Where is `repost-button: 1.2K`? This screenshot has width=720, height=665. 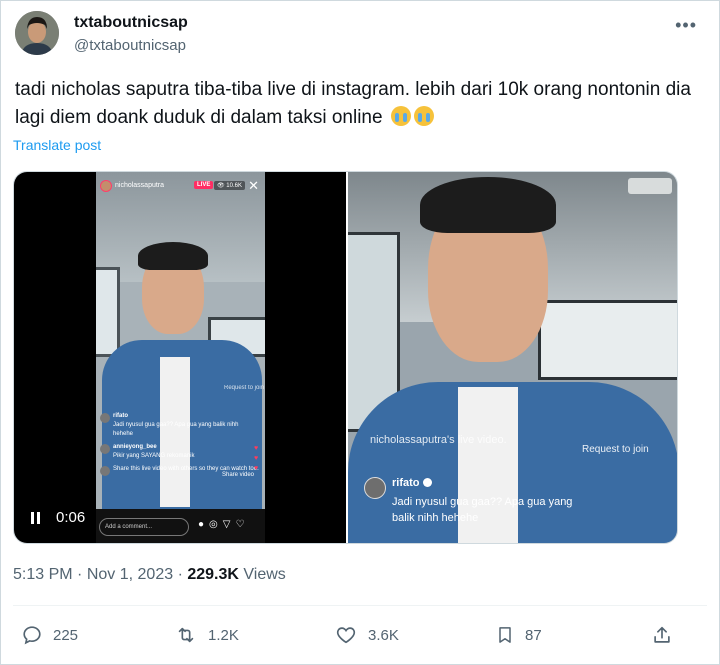 repost-button: 1.2K is located at coordinates (206, 635).